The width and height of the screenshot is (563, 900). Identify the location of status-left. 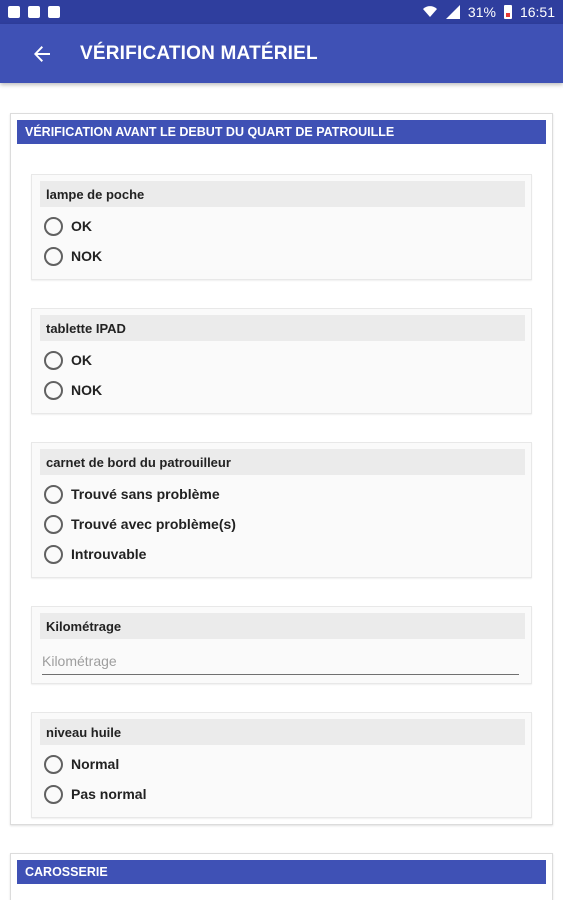
(34, 12).